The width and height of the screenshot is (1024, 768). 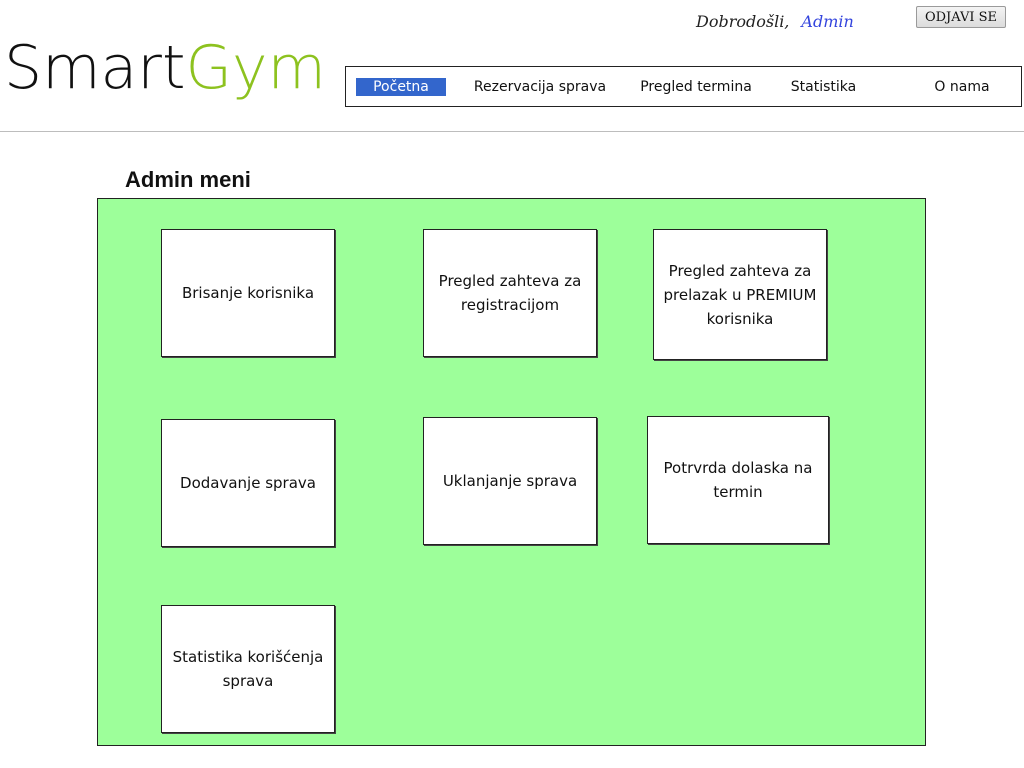 I want to click on nav-item-pocetna: Početna, so click(x=401, y=87).